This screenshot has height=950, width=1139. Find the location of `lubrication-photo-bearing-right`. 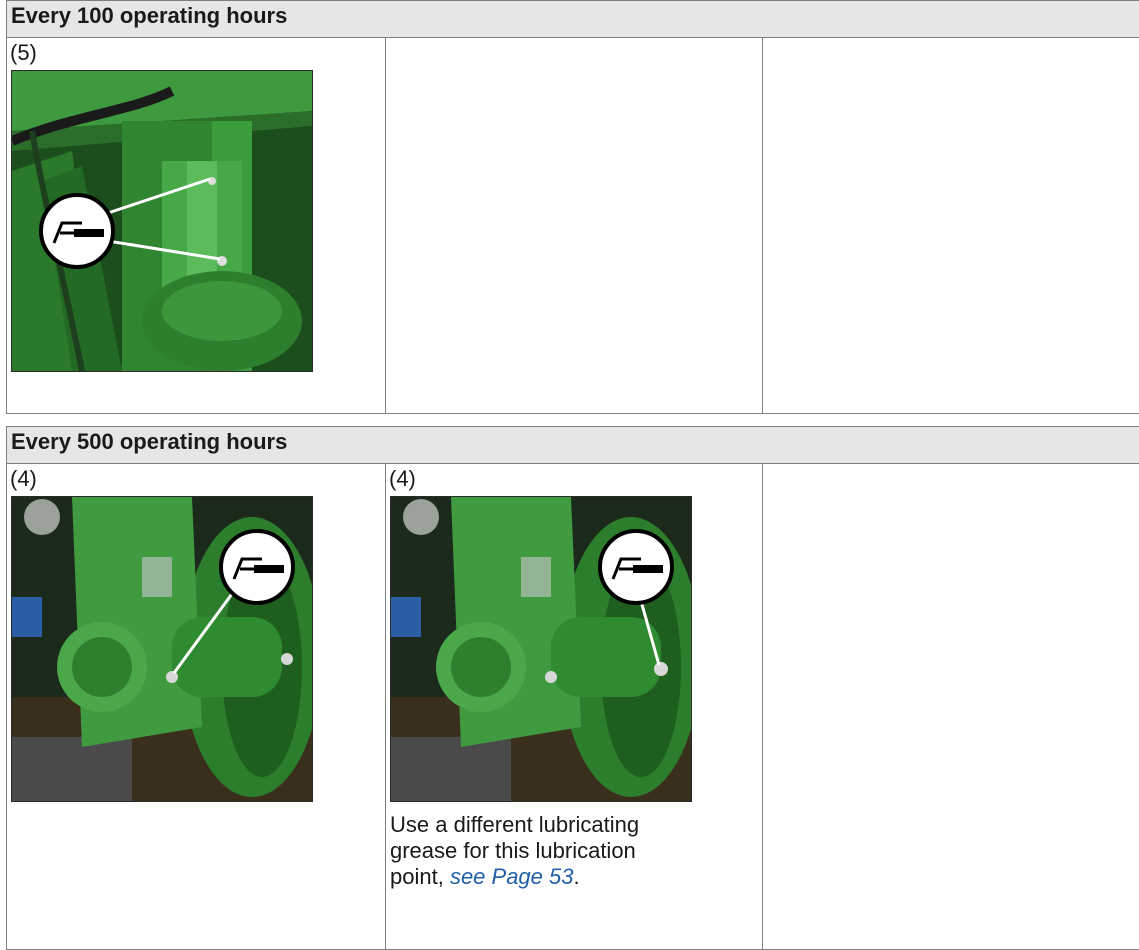

lubrication-photo-bearing-right is located at coordinates (541, 649).